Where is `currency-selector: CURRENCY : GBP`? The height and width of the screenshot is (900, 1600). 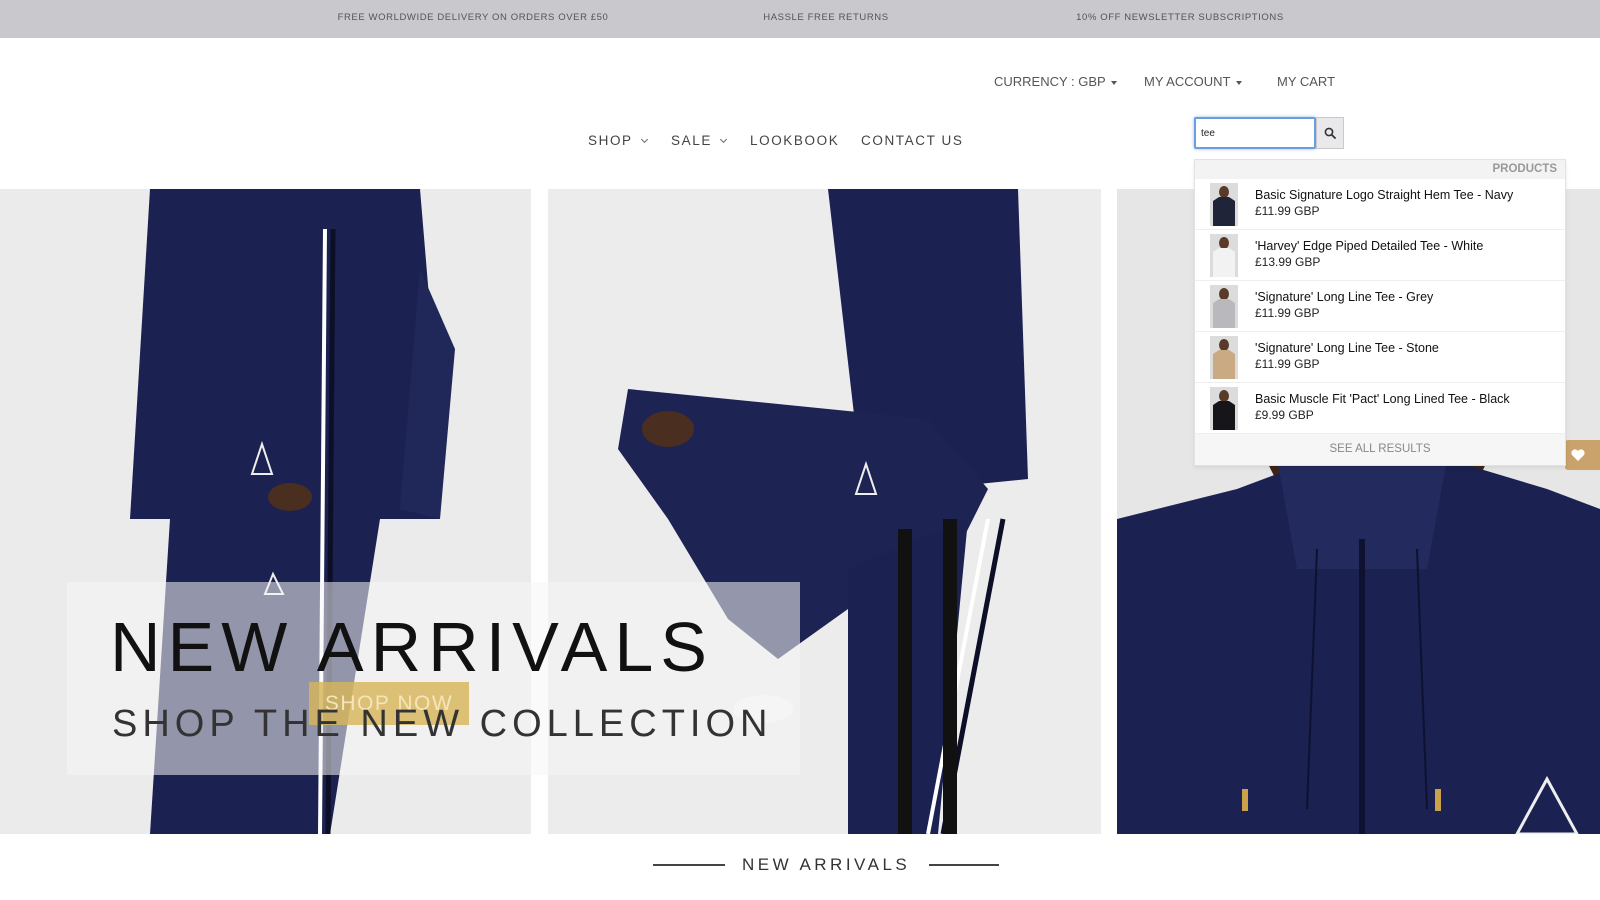
currency-selector: CURRENCY : GBP is located at coordinates (1056, 81).